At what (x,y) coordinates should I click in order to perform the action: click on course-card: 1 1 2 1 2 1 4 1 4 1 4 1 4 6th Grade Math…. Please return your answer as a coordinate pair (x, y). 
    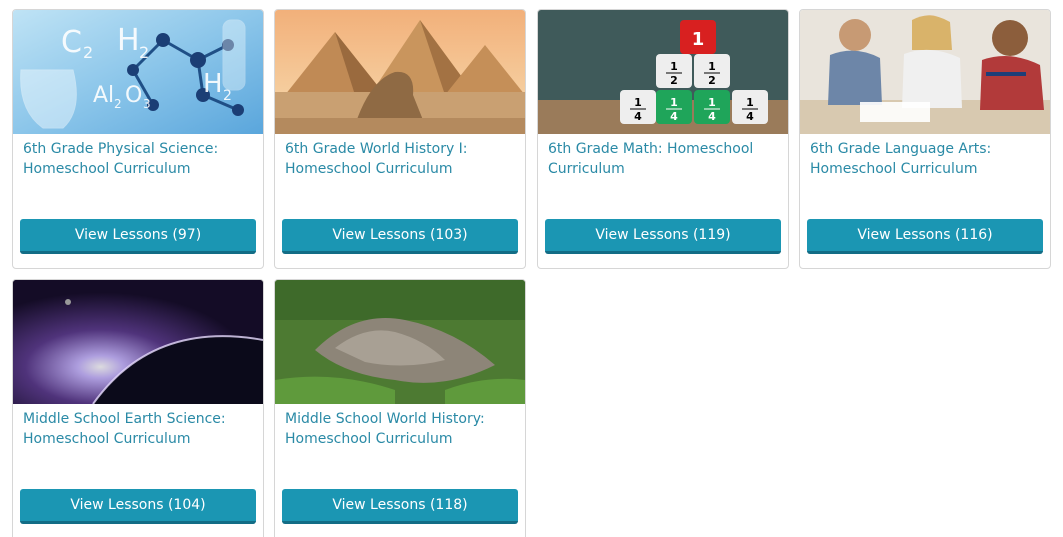
    Looking at the image, I should click on (663, 139).